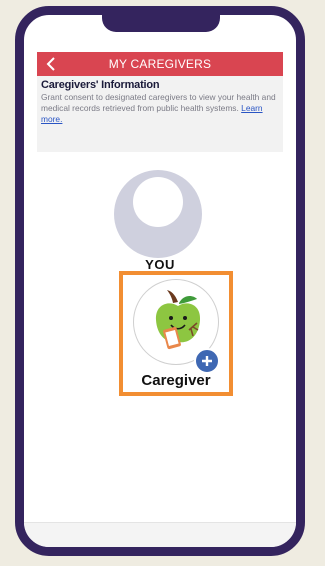 The width and height of the screenshot is (325, 566). I want to click on top-bar: MY CAREGIVERS, so click(160, 64).